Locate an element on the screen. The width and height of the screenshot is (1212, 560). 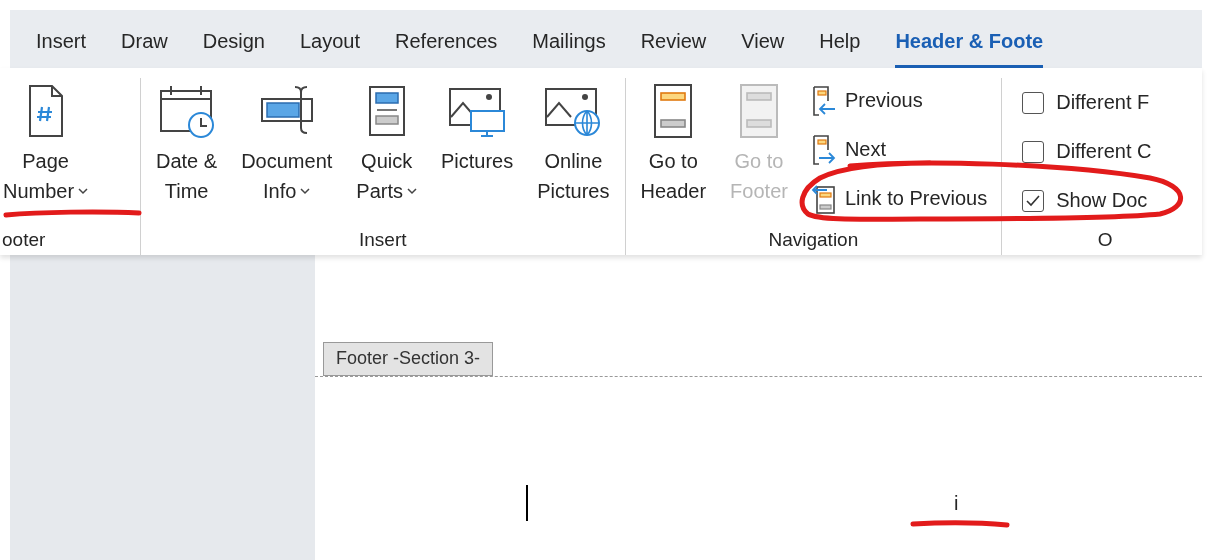
footer-tag: Footer -Section 3- is located at coordinates (408, 359).